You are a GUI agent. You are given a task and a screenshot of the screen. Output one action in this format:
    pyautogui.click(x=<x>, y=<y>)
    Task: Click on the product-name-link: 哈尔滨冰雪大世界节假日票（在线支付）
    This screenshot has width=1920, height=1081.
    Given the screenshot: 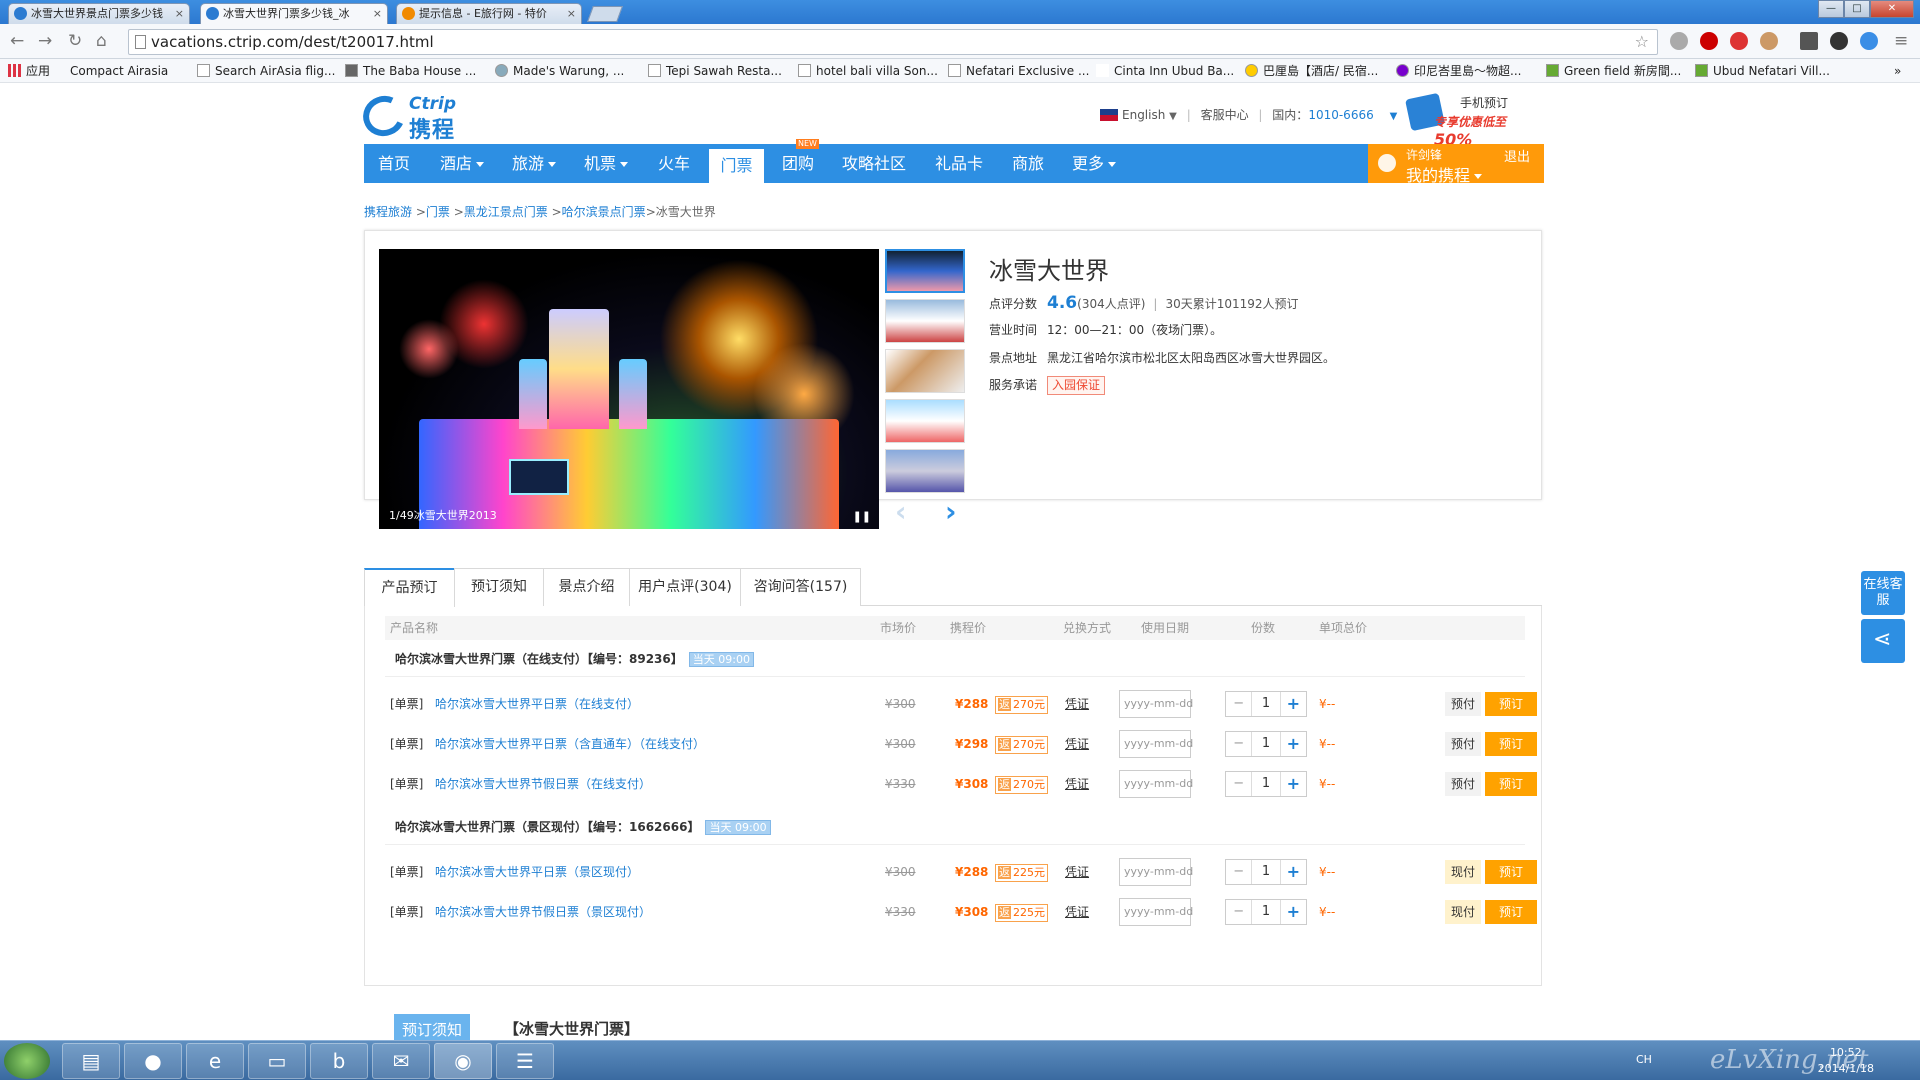 What is the action you would take?
    pyautogui.click(x=543, y=784)
    